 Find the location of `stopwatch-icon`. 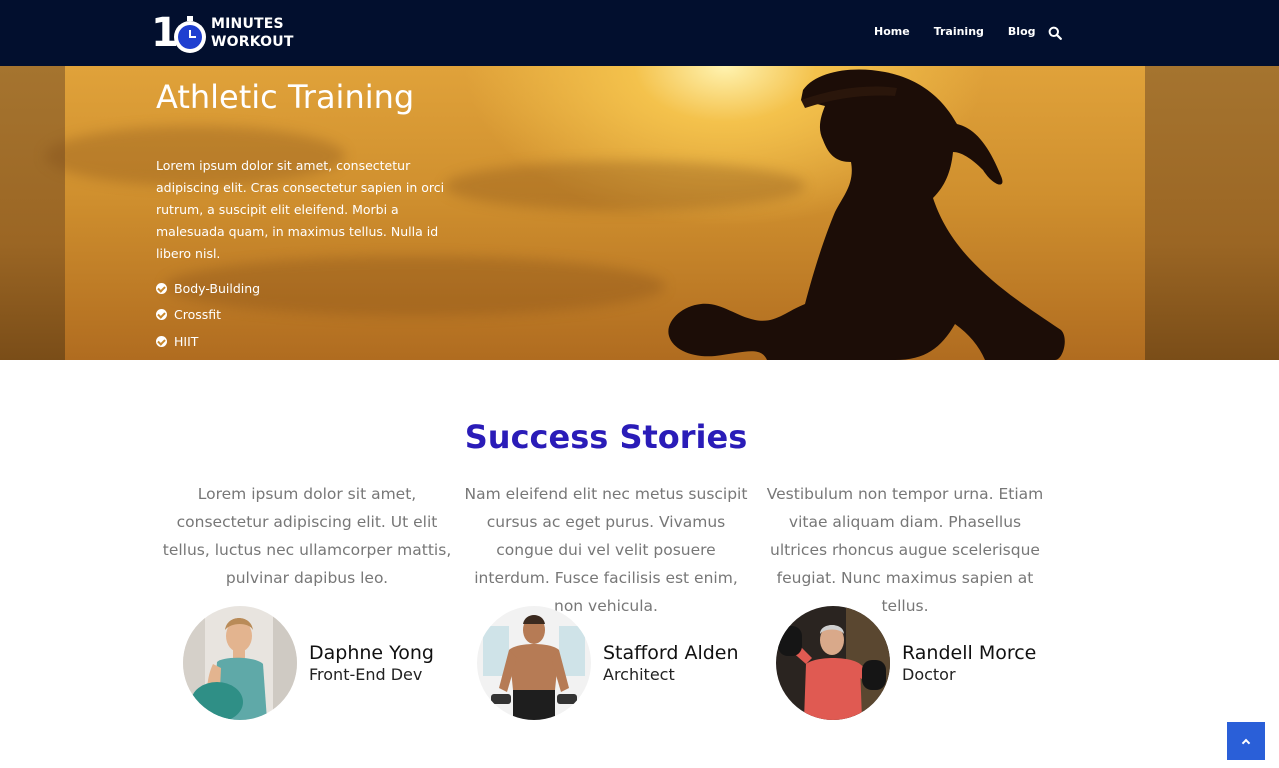

stopwatch-icon is located at coordinates (190, 34).